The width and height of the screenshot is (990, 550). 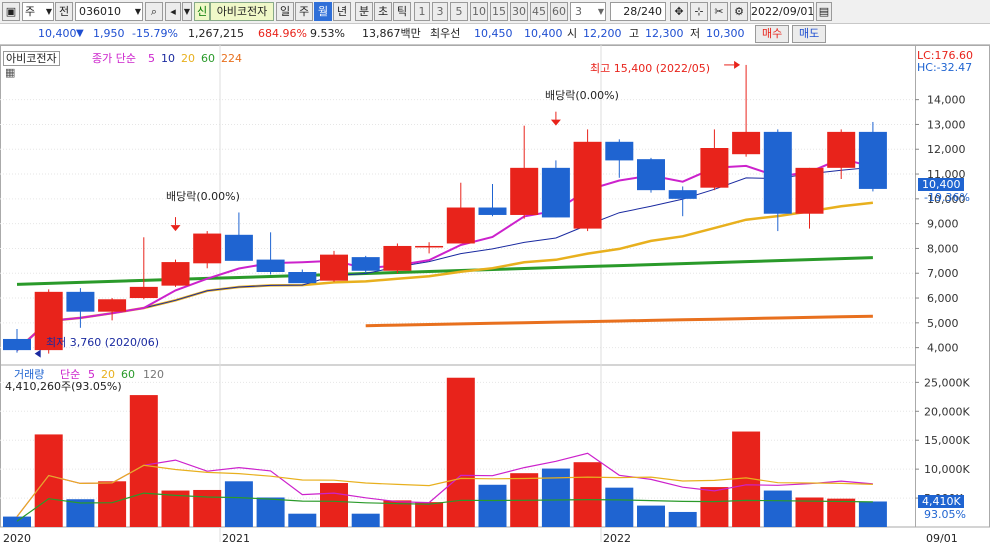 I want to click on period-mode-select: 주 ▼, so click(x=38, y=11).